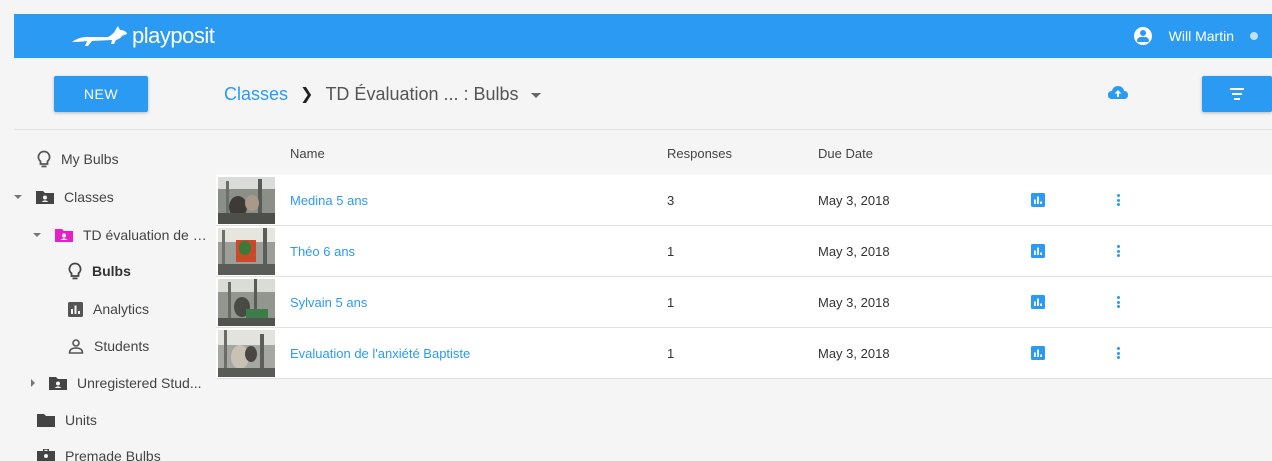 This screenshot has width=1272, height=461. I want to click on caret-right-icon, so click(33, 383).